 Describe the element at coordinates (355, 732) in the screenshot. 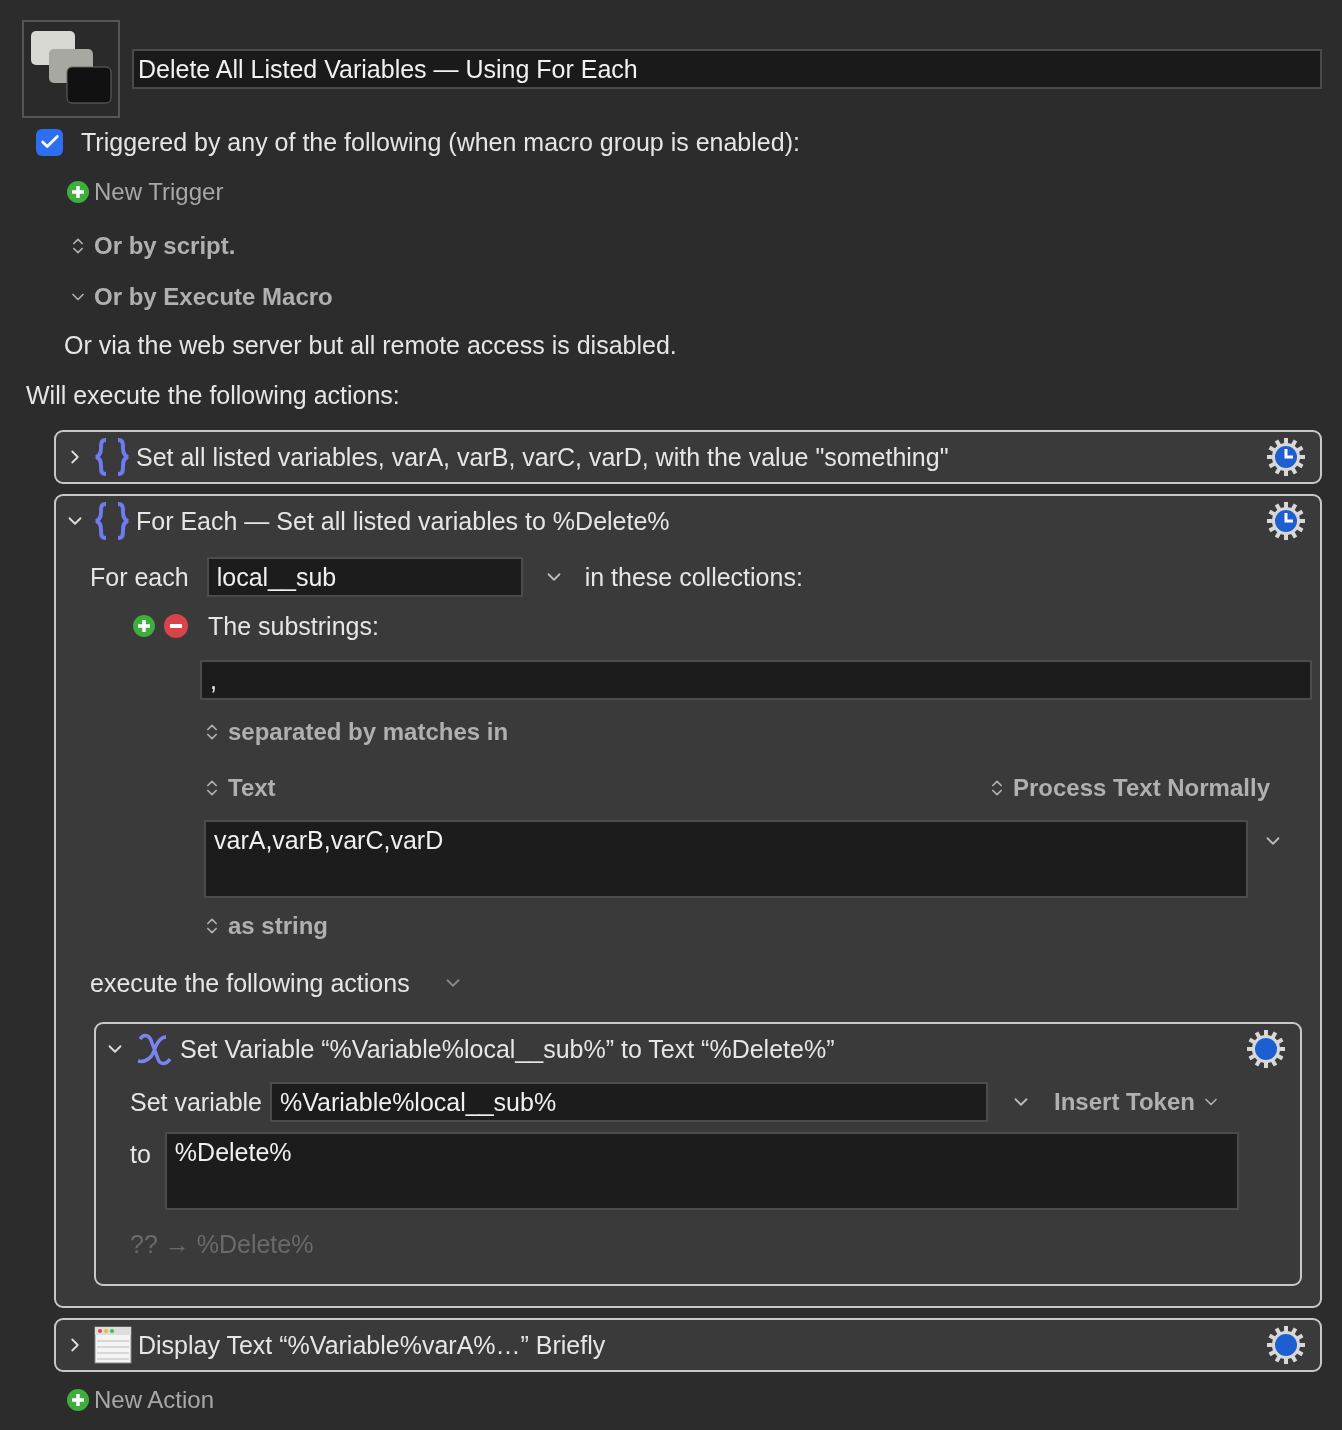

I see `separator-popup: separated by matches in` at that location.